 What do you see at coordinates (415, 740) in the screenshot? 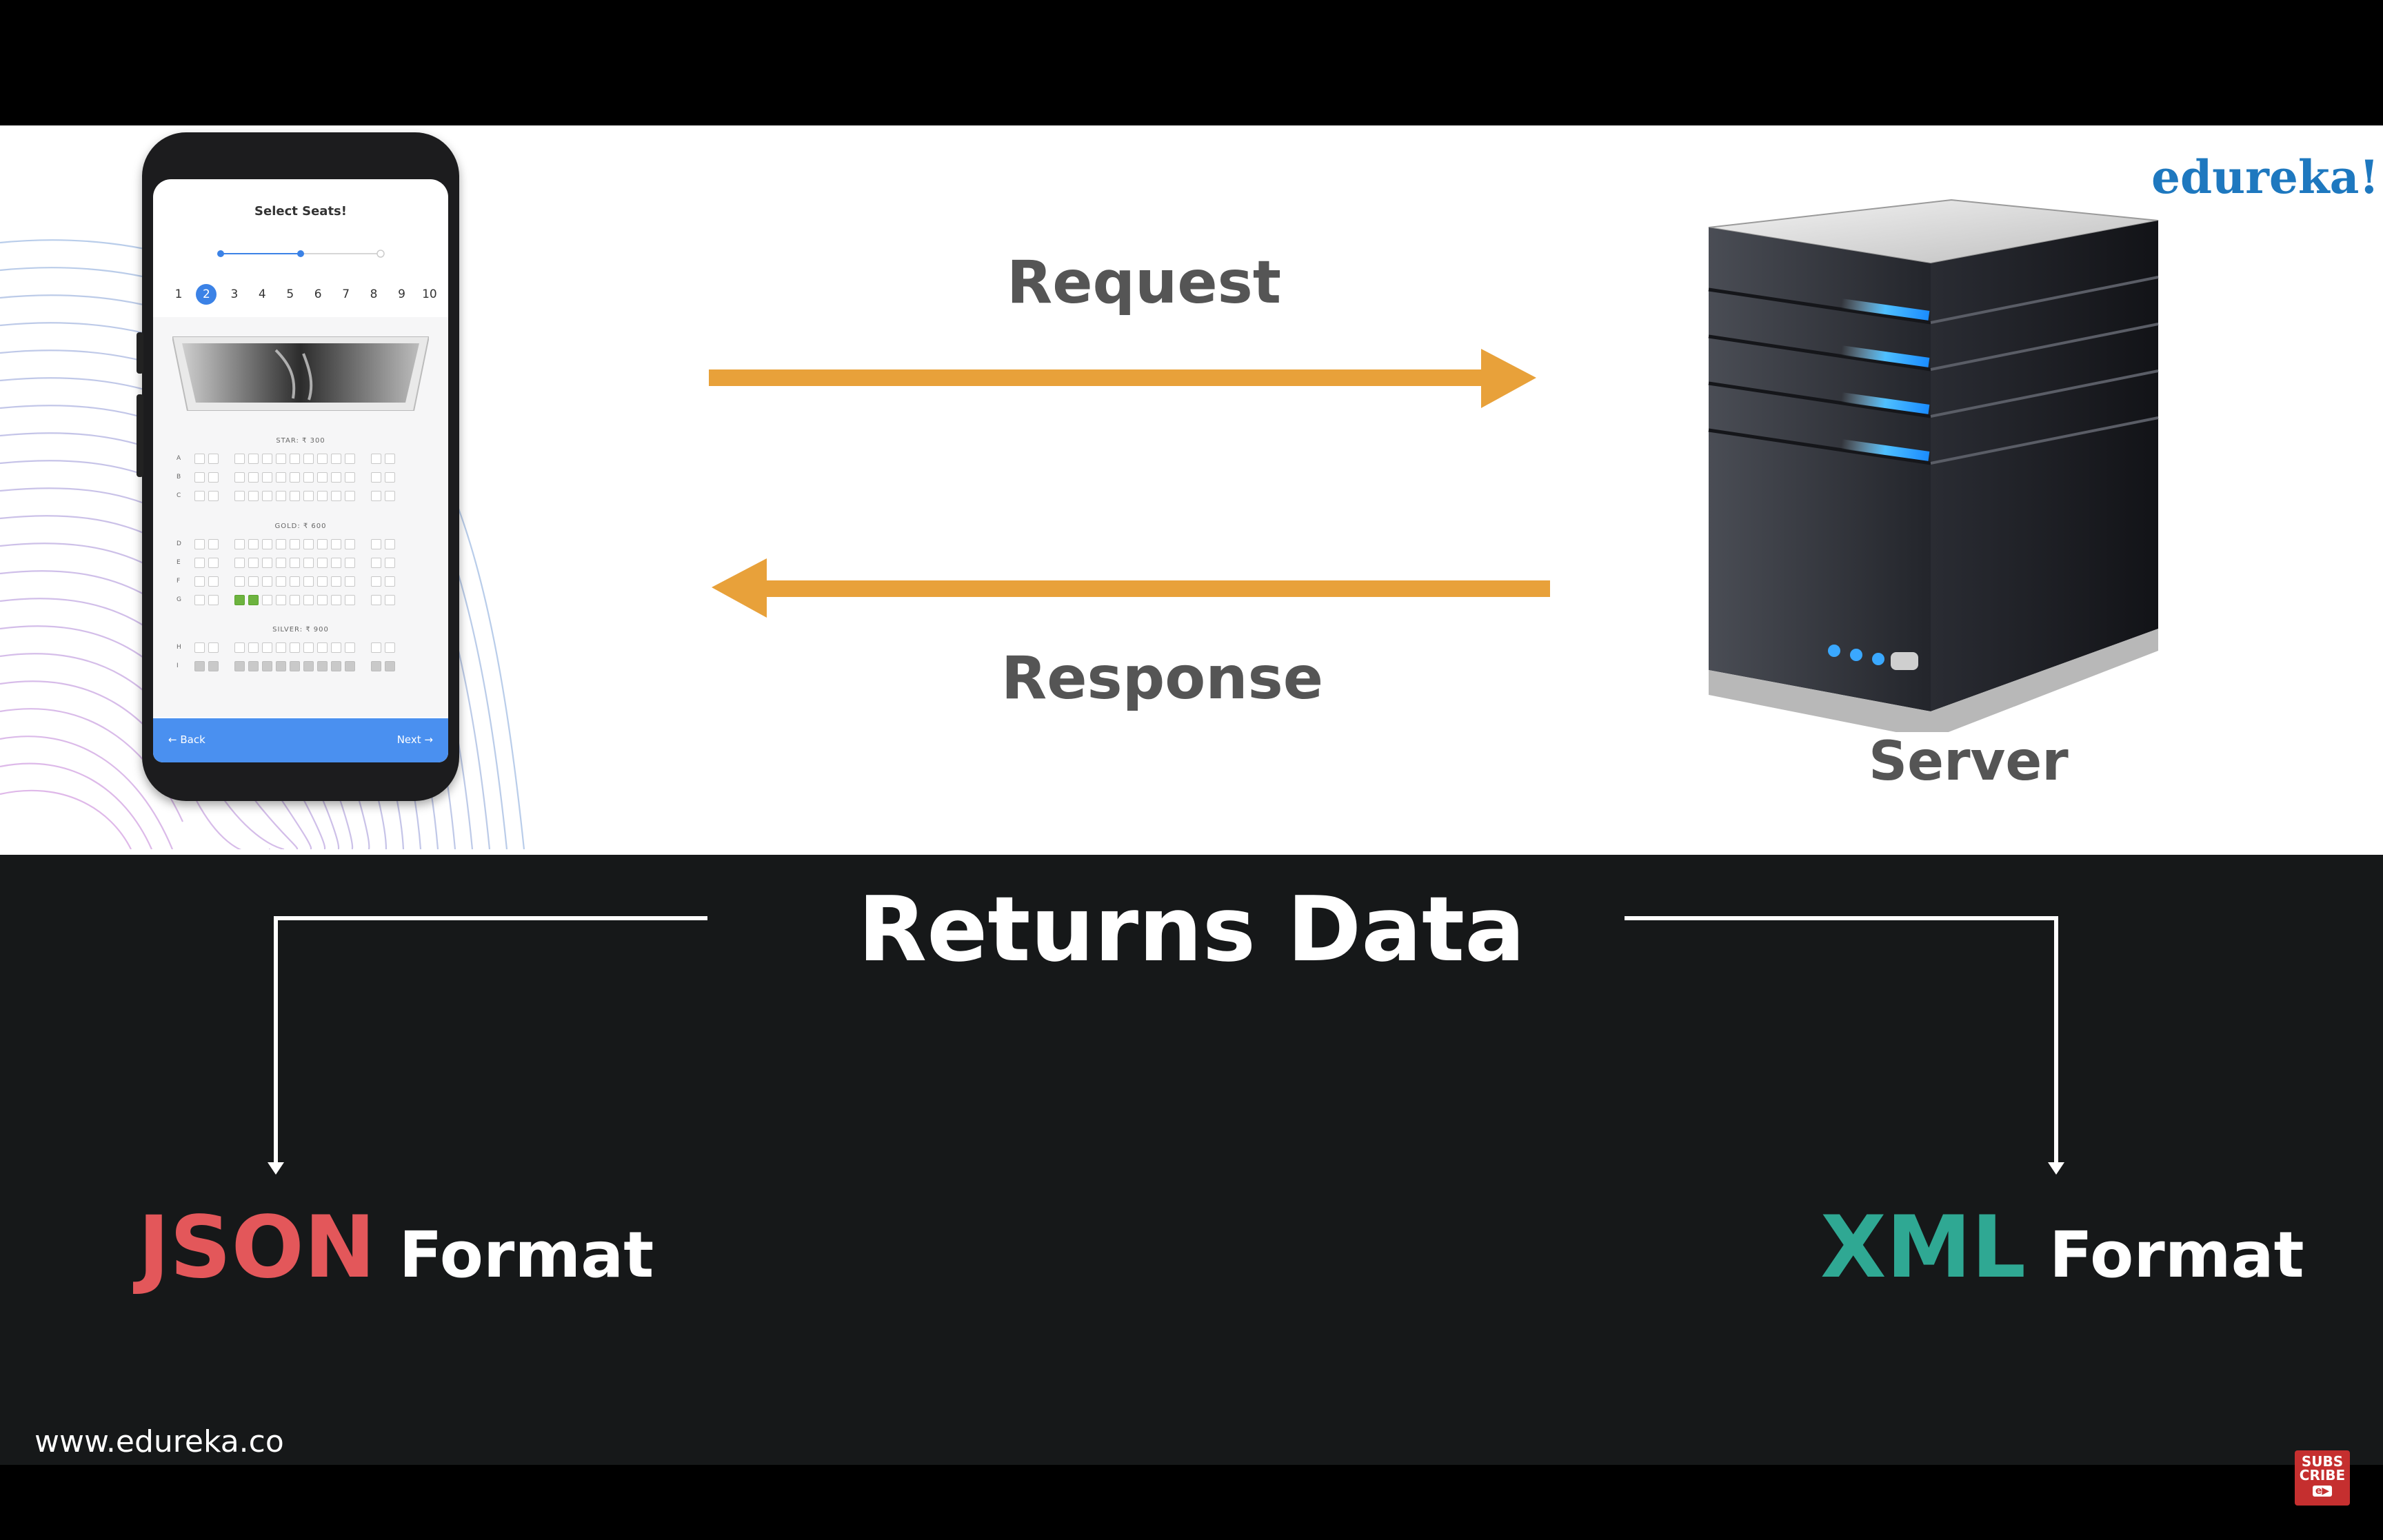
I see `next-button: Next →` at bounding box center [415, 740].